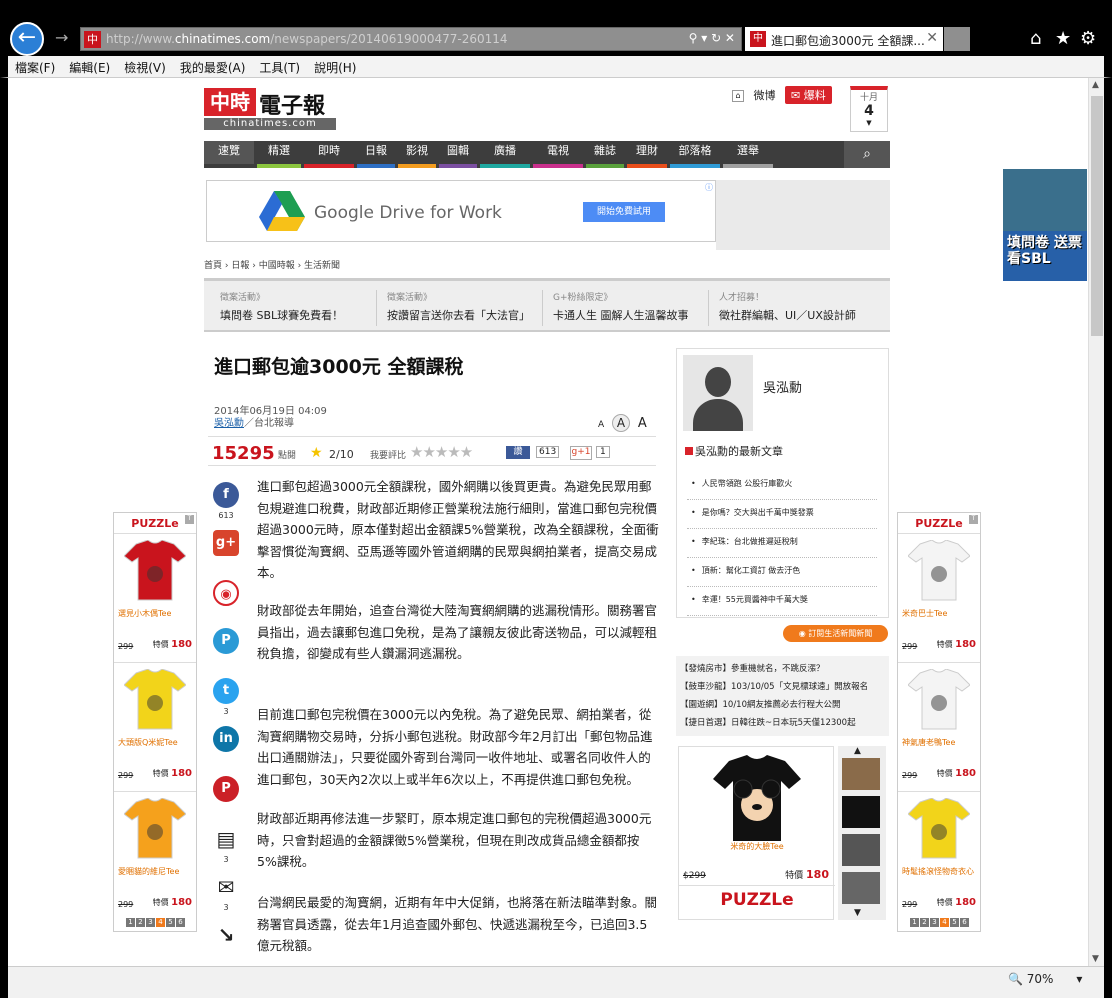 The height and width of the screenshot is (998, 1112). Describe the element at coordinates (226, 641) in the screenshot. I see `plurk-share-icon: P` at that location.